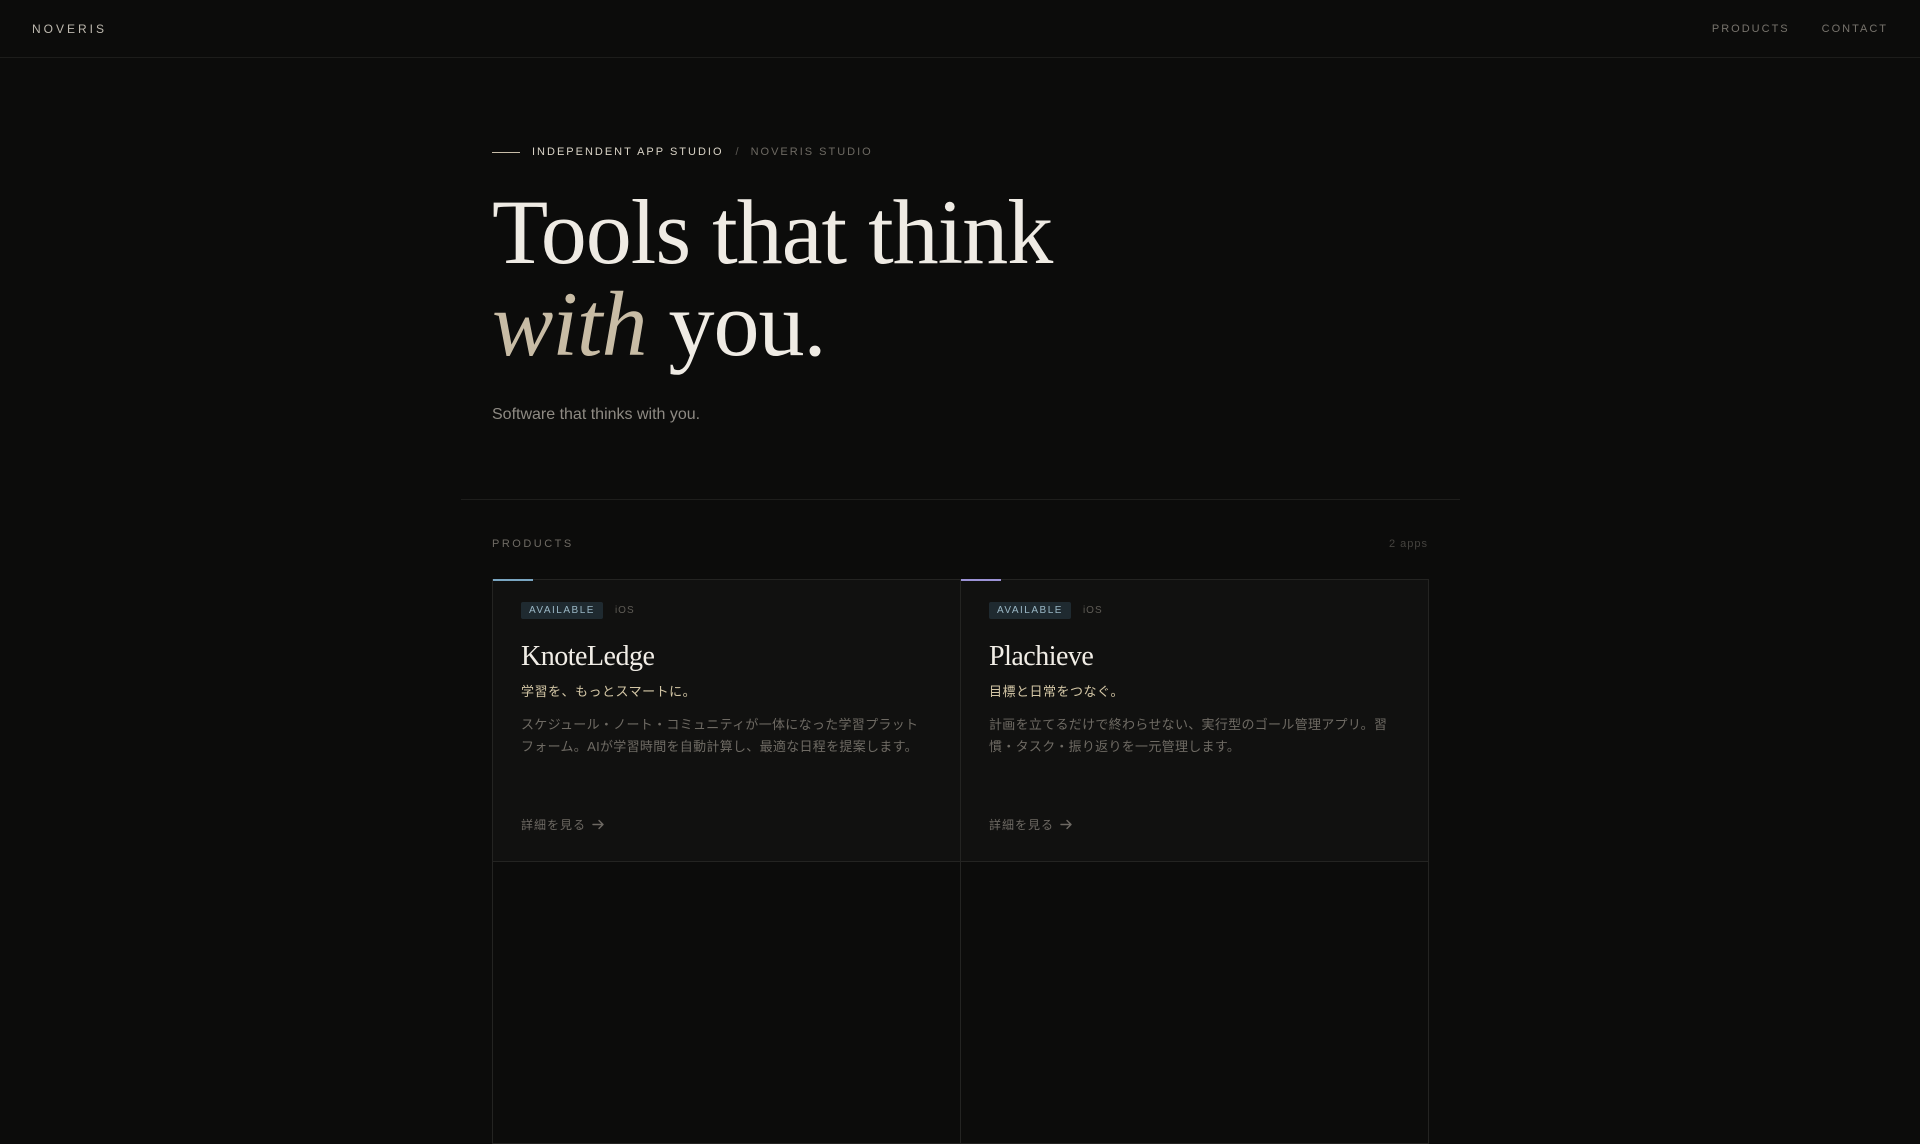 This screenshot has width=1920, height=1144. I want to click on product-name: Plachieve, so click(1041, 656).